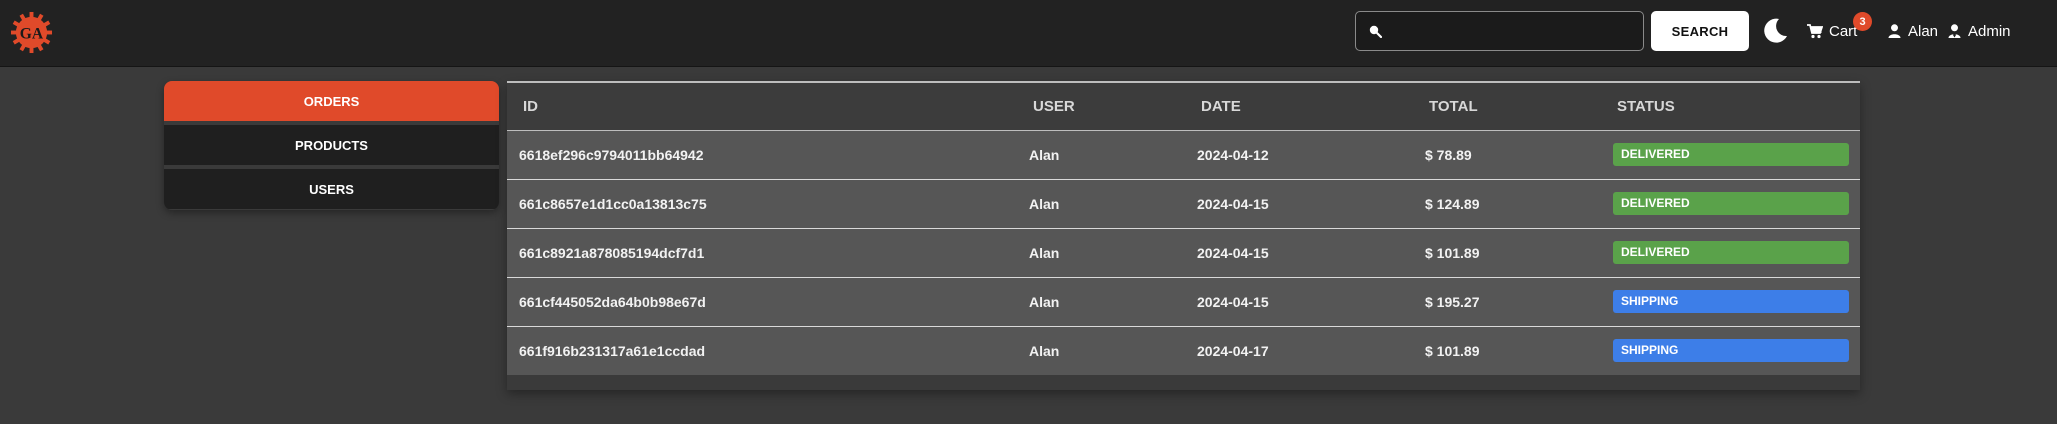 The width and height of the screenshot is (2057, 424). Describe the element at coordinates (1375, 31) in the screenshot. I see `search-icon` at that location.